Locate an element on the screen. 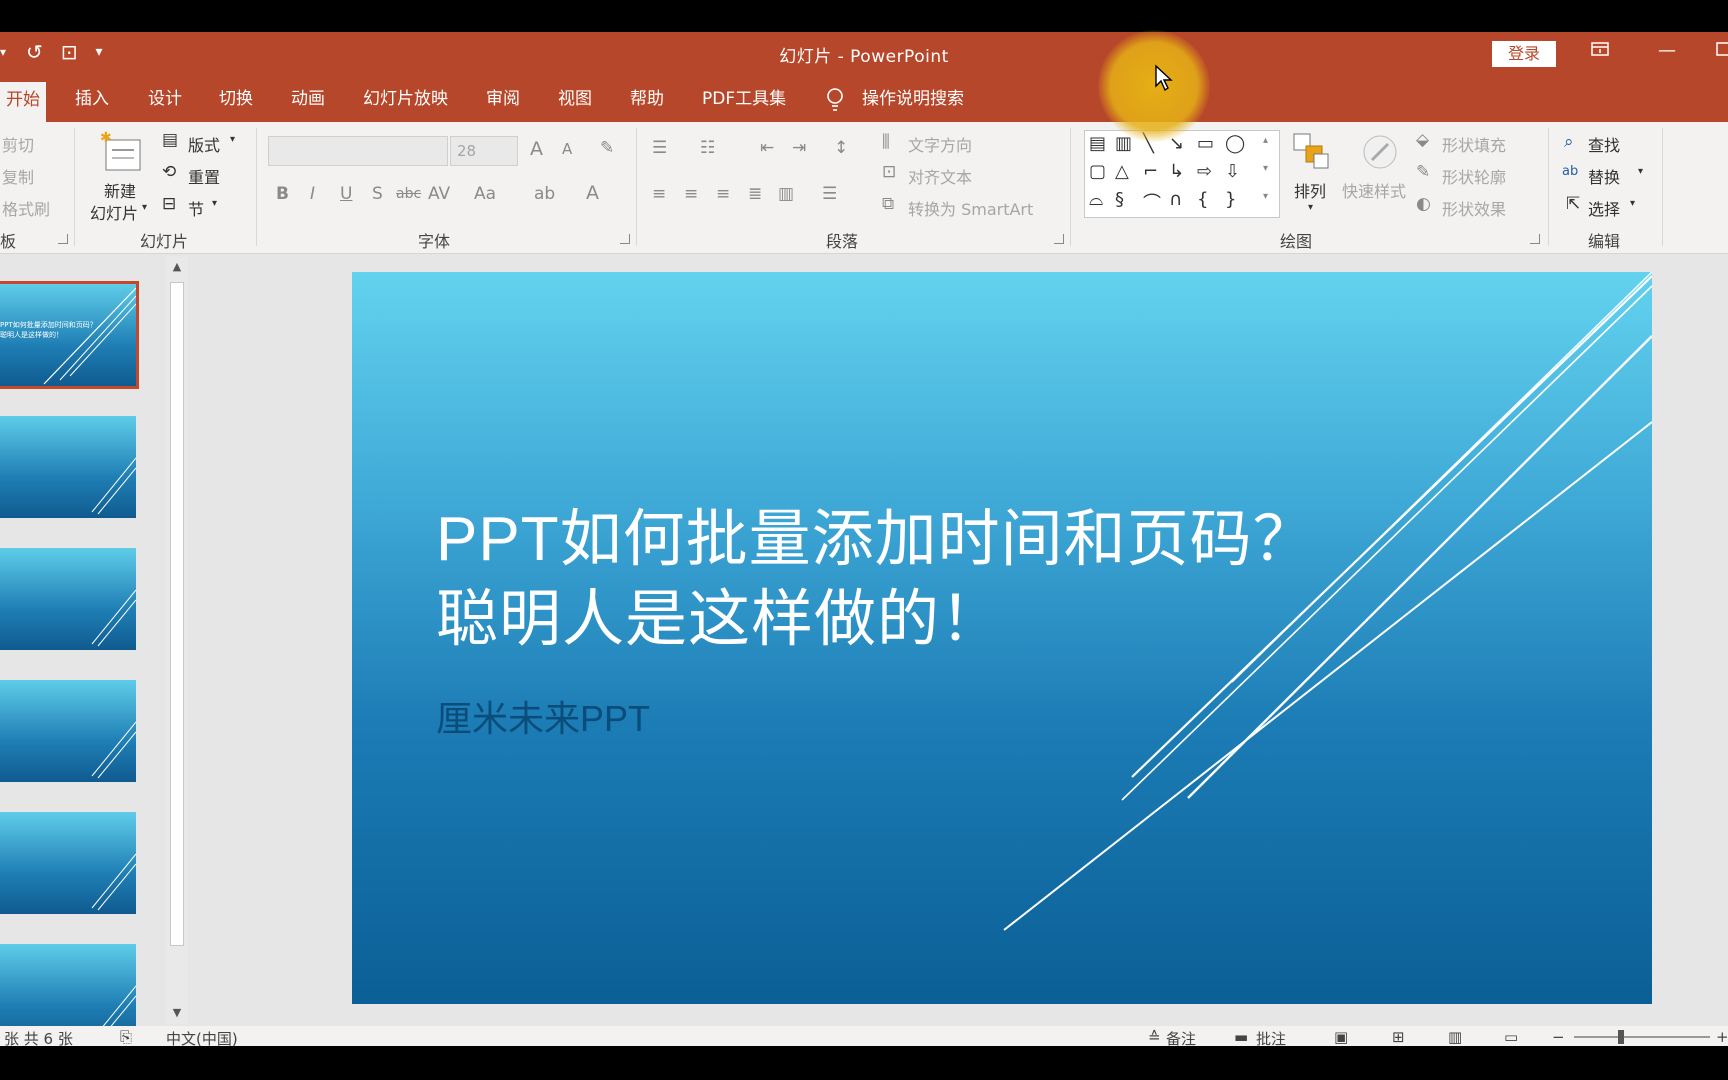 The image size is (1728, 1080). thumbnails-scrollbar: ▲ ▼ is located at coordinates (177, 640).